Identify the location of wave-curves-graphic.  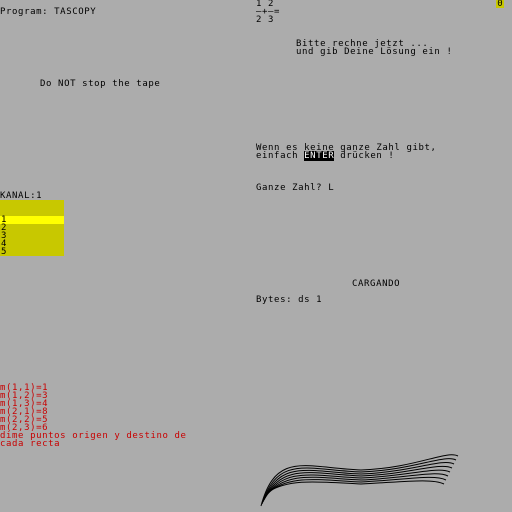
(359, 480).